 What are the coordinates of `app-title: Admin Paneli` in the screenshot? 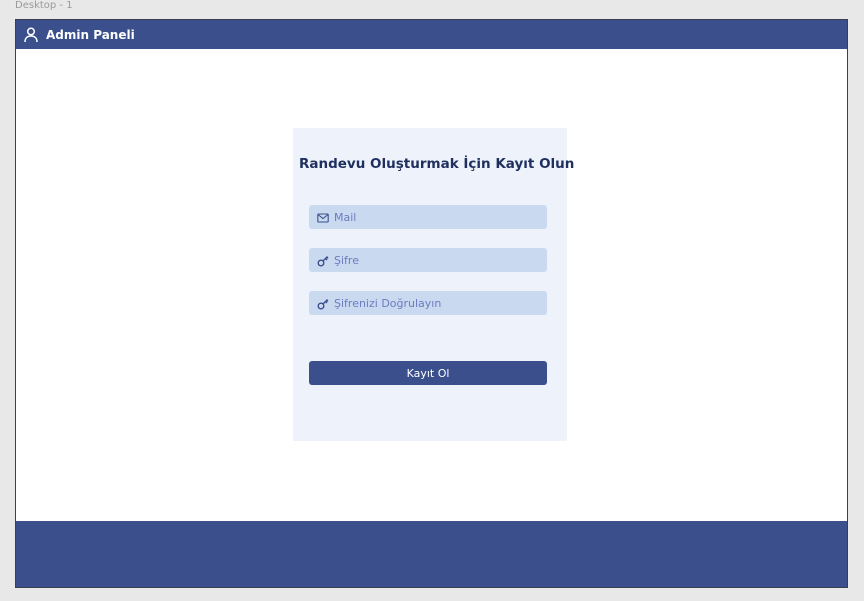 It's located at (90, 34).